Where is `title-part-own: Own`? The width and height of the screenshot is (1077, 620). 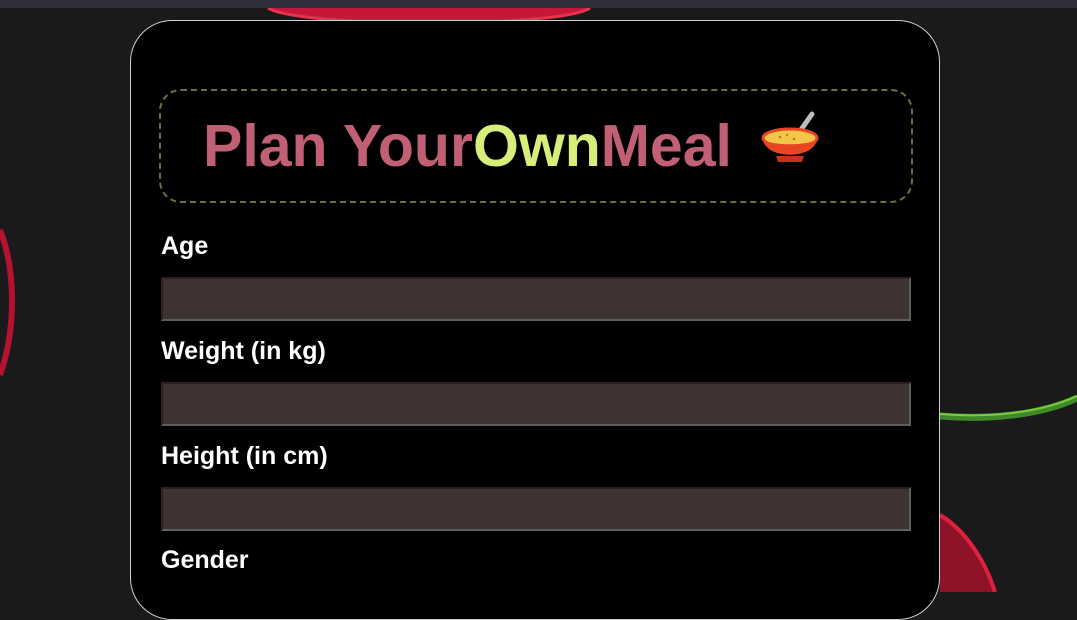 title-part-own: Own is located at coordinates (536, 146).